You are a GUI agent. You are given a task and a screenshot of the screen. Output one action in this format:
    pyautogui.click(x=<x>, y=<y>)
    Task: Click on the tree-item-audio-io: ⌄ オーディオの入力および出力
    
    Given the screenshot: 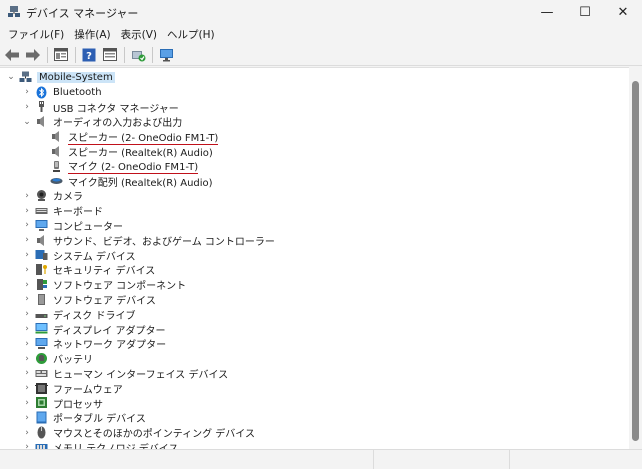 What is the action you would take?
    pyautogui.click(x=102, y=121)
    